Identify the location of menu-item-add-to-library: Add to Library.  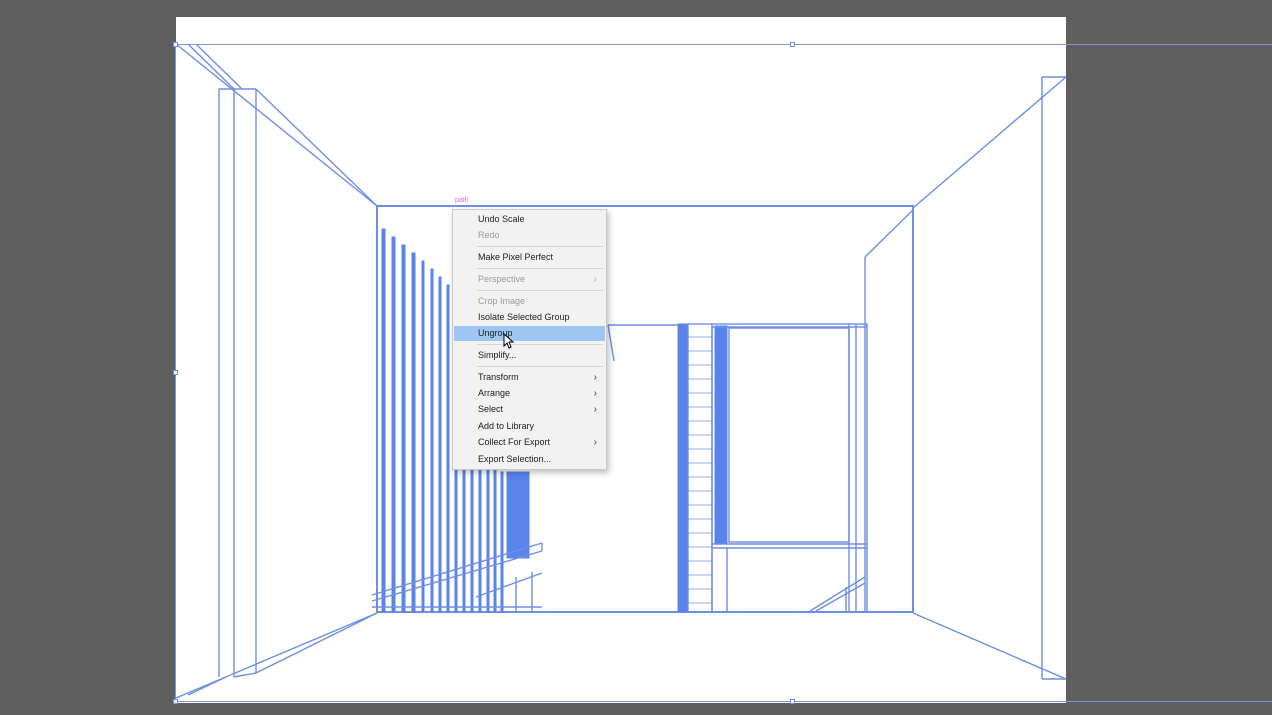
(529, 426).